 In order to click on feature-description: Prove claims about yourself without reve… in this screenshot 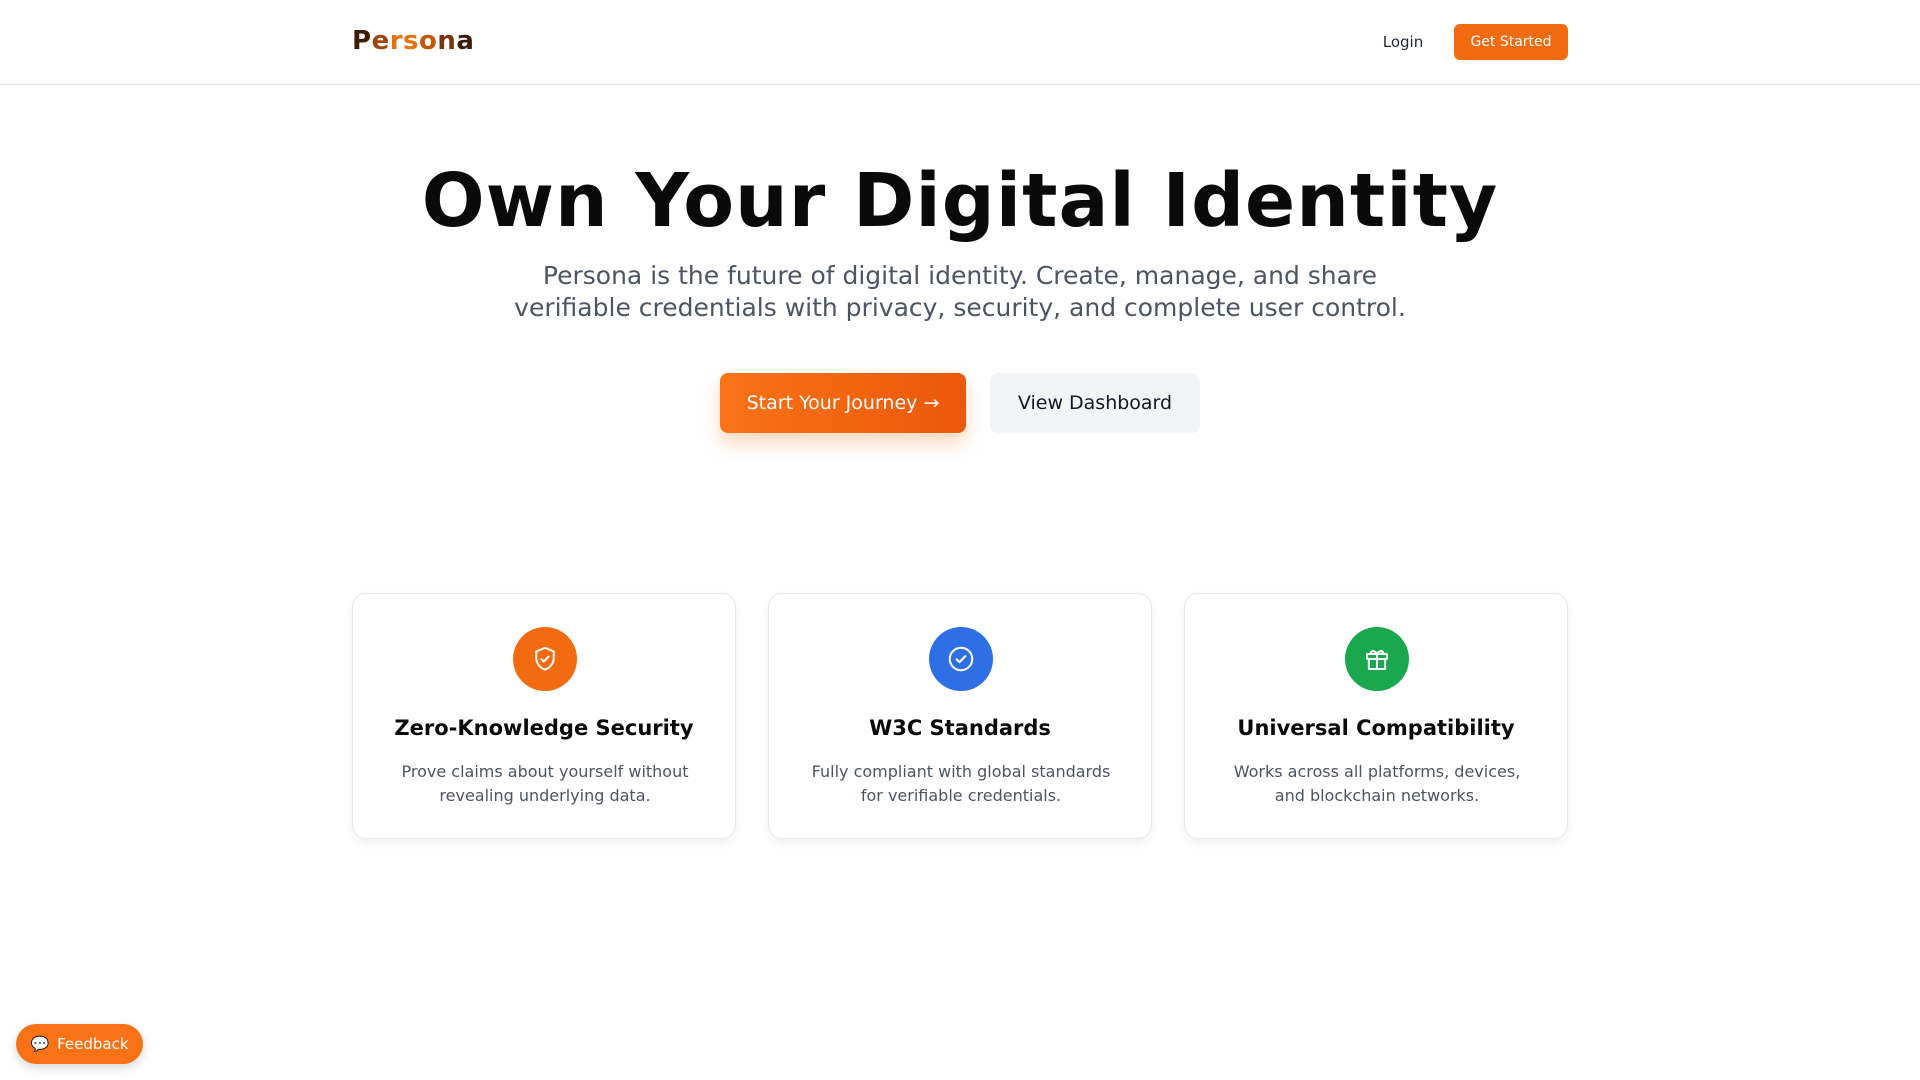, I will do `click(545, 784)`.